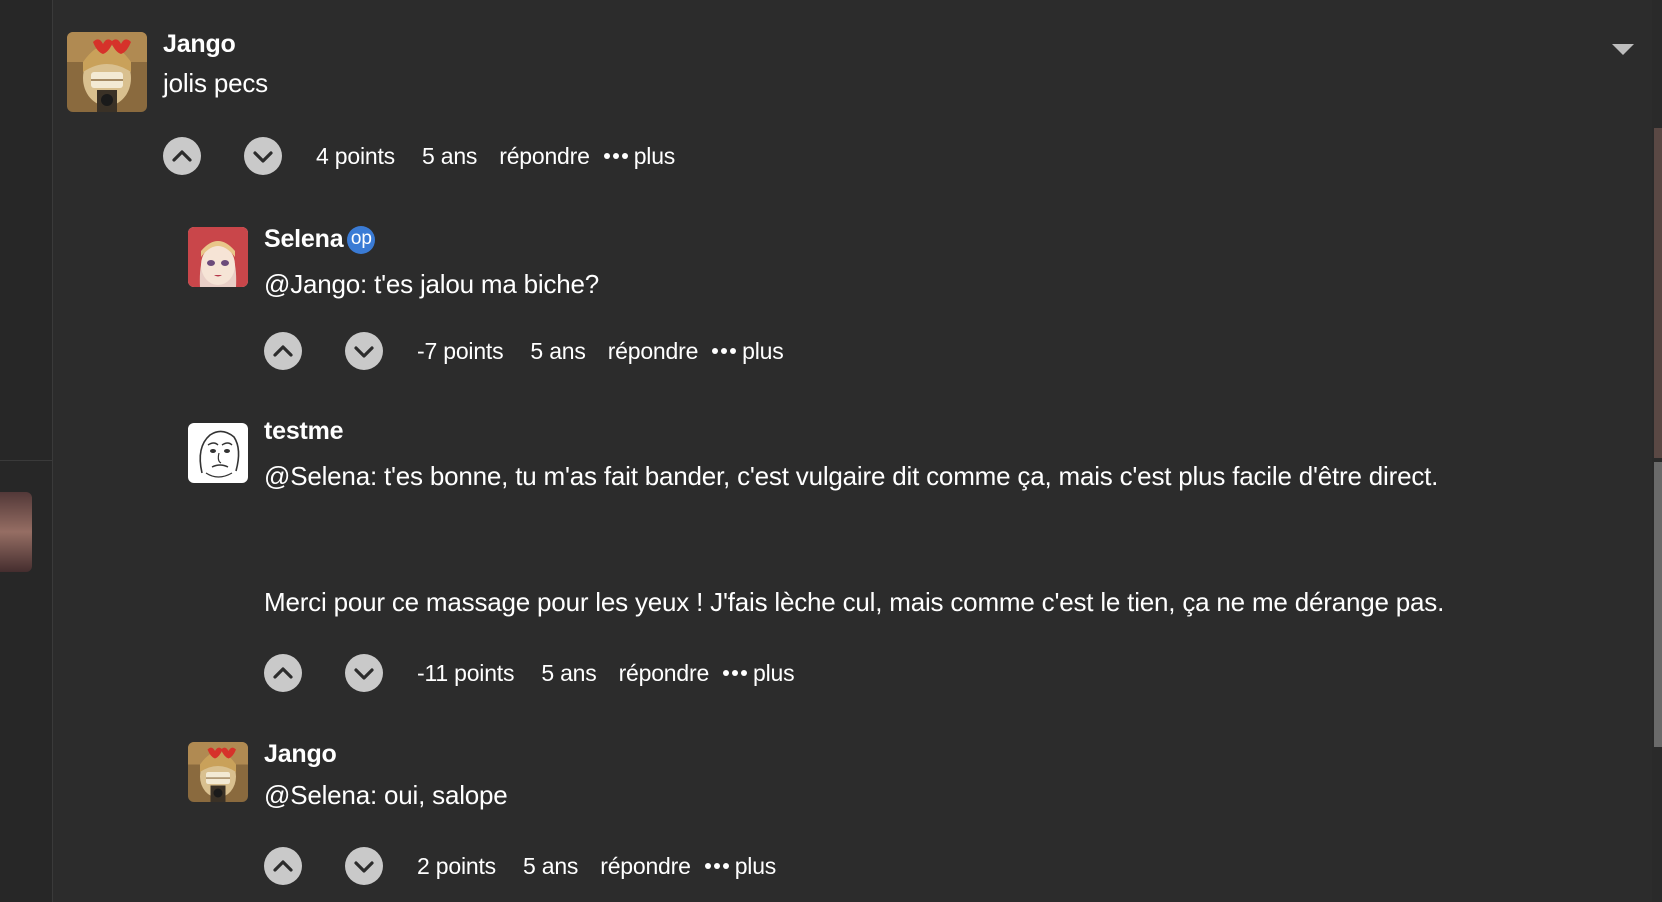 Image resolution: width=1662 pixels, height=902 pixels. What do you see at coordinates (1658, 604) in the screenshot?
I see `scrollbar-thumb` at bounding box center [1658, 604].